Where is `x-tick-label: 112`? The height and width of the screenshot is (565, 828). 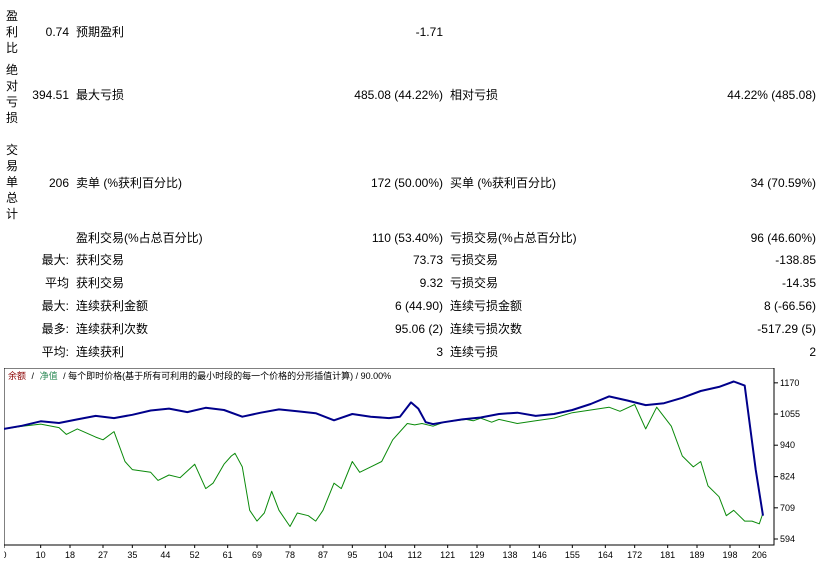 x-tick-label: 112 is located at coordinates (414, 555).